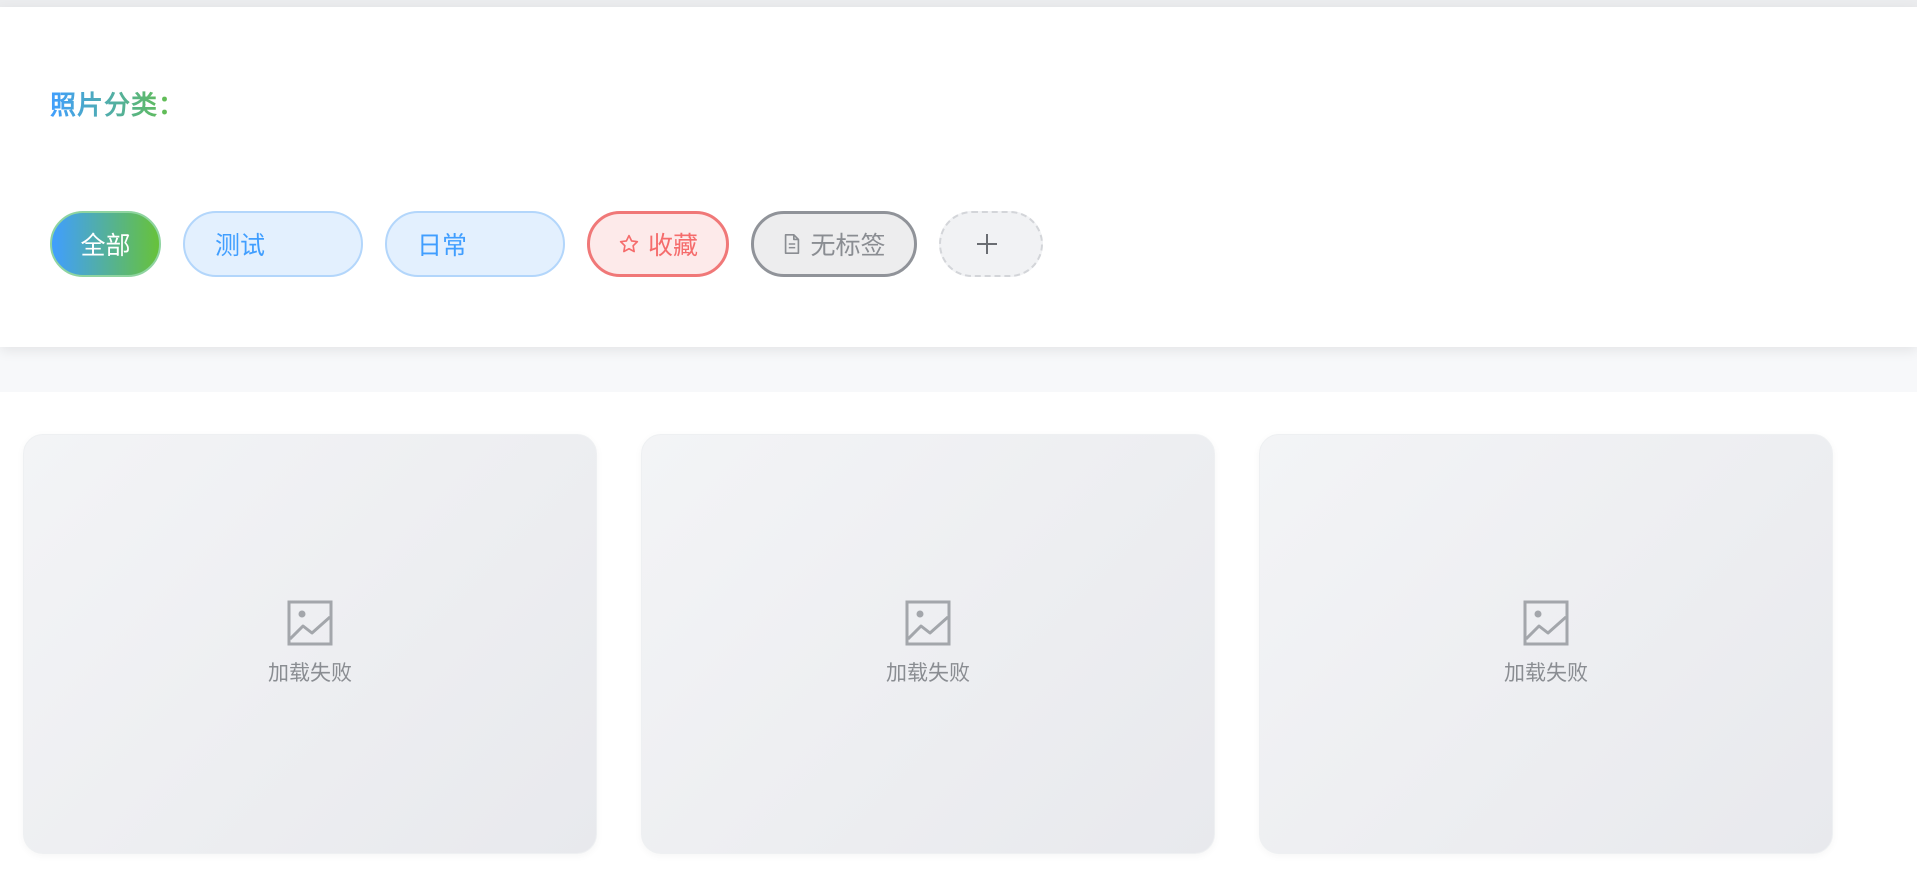 Image resolution: width=1917 pixels, height=870 pixels. What do you see at coordinates (958, 3) in the screenshot?
I see `top-border` at bounding box center [958, 3].